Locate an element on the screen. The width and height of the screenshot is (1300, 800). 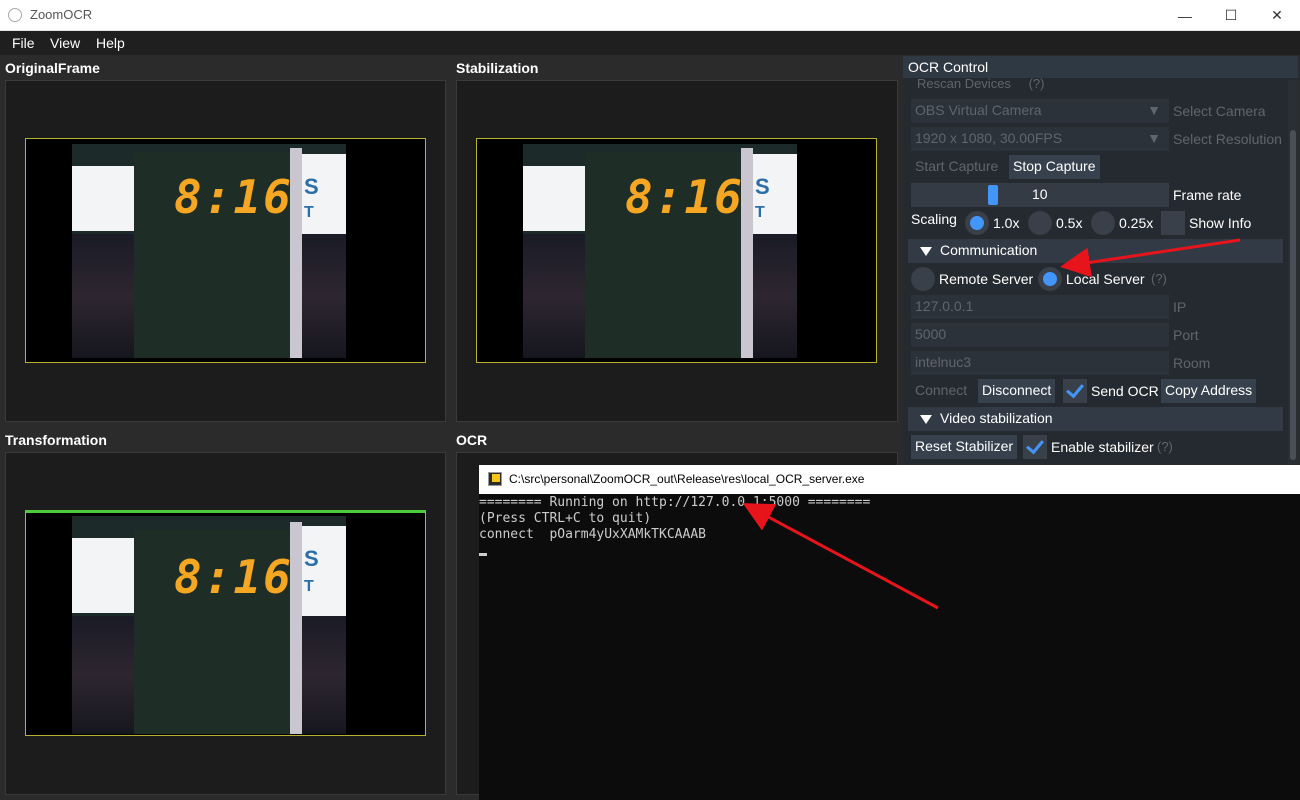
stabilized-video-frame: S T 8:16 is located at coordinates (676, 250).